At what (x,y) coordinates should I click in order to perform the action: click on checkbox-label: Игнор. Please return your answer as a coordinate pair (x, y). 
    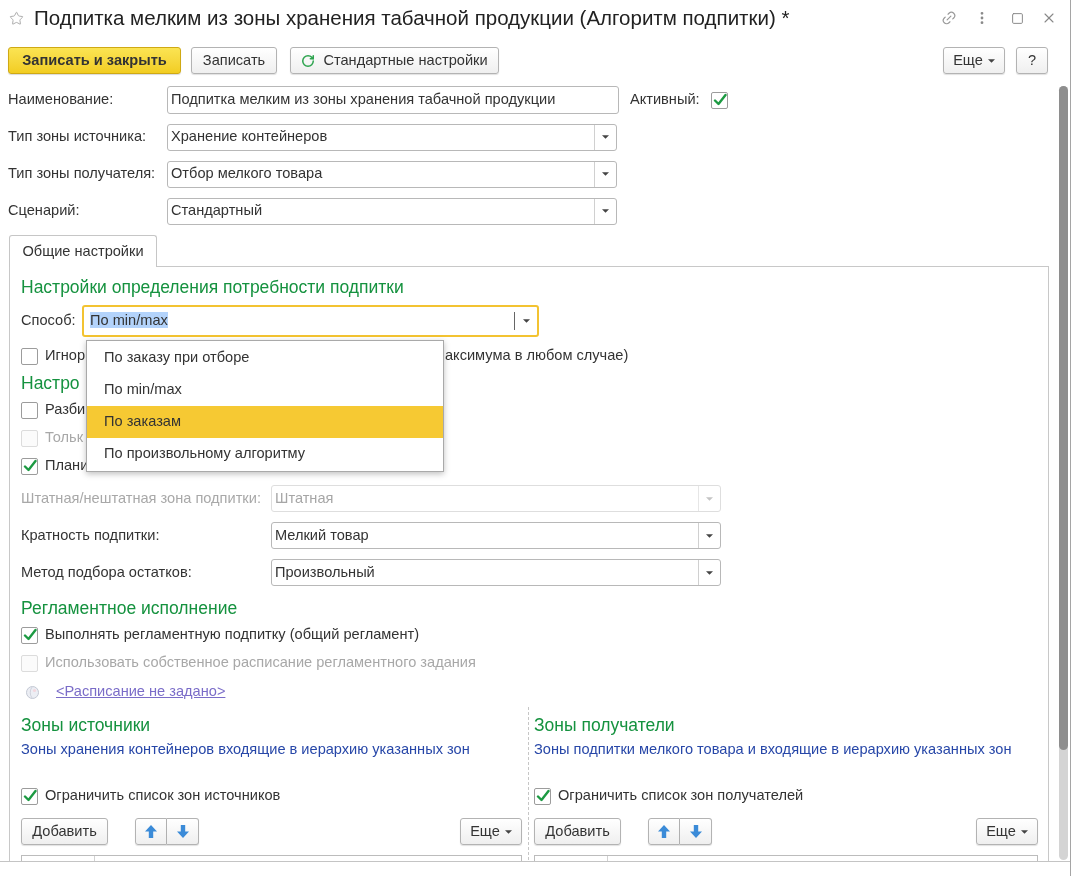
    Looking at the image, I should click on (65, 355).